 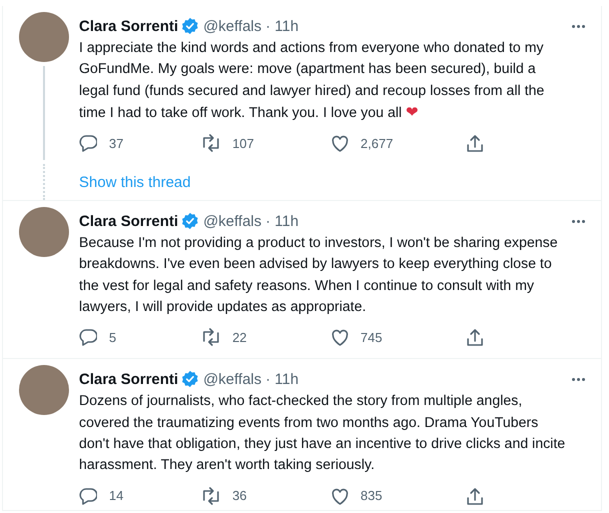 What do you see at coordinates (371, 337) in the screenshot?
I see `like-count: 745` at bounding box center [371, 337].